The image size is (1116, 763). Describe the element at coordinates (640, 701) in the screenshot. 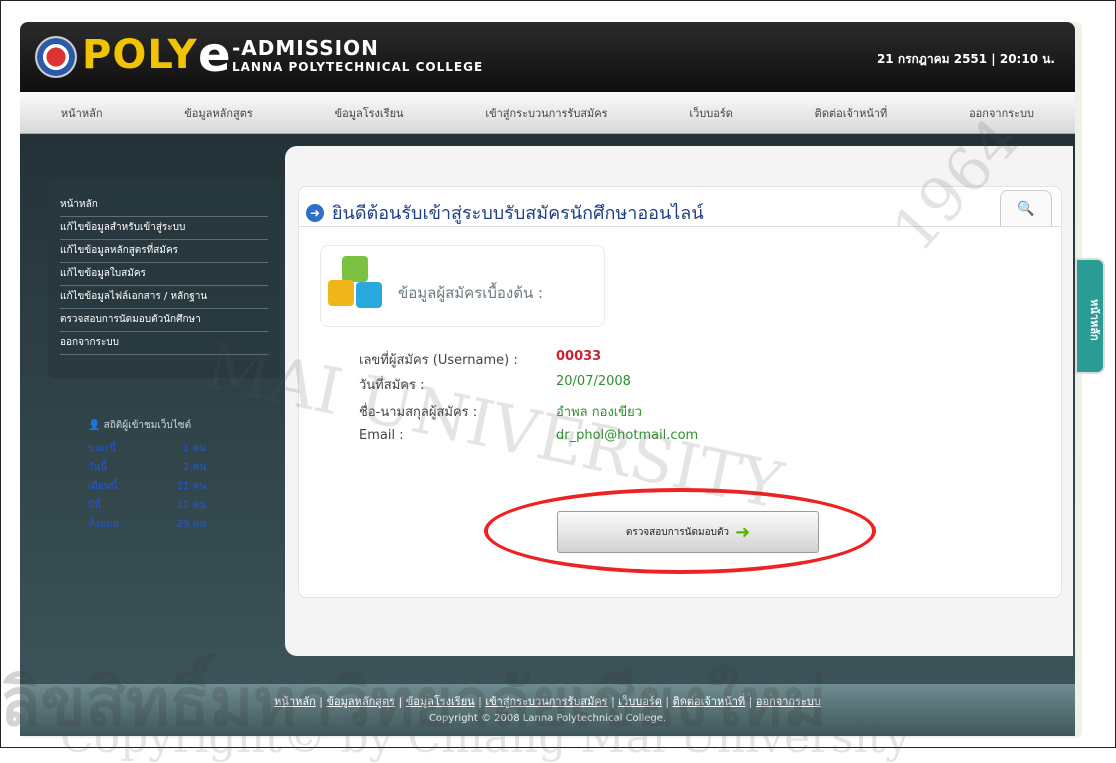

I see `footer-link-webboard: เว็บบอร์ด` at that location.